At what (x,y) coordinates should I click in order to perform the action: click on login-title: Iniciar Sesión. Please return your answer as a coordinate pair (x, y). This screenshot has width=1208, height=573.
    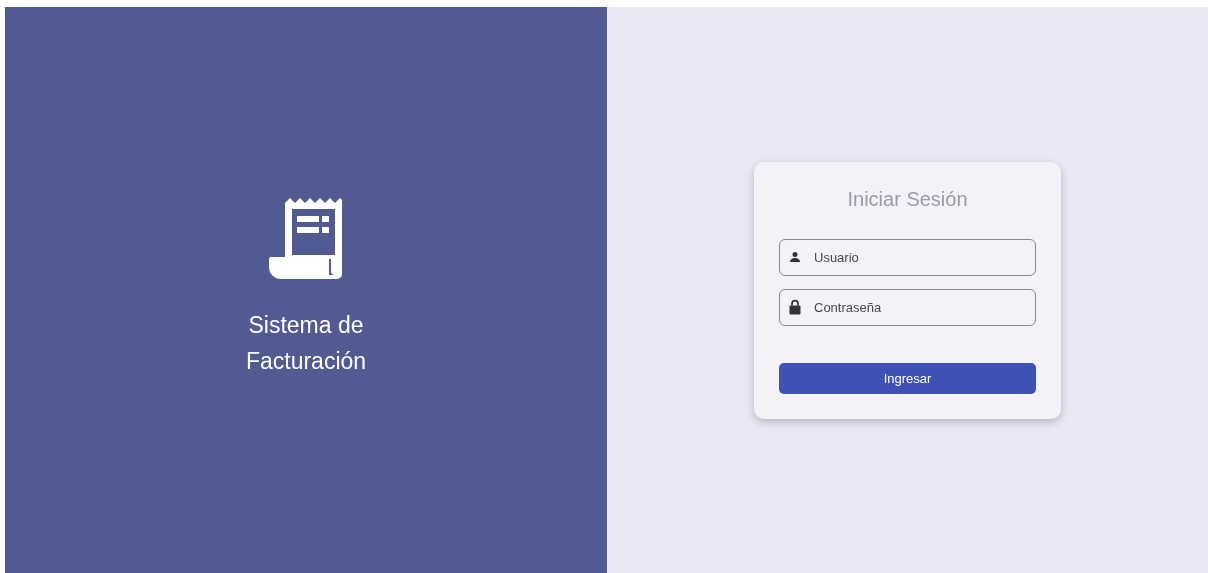
    Looking at the image, I should click on (907, 199).